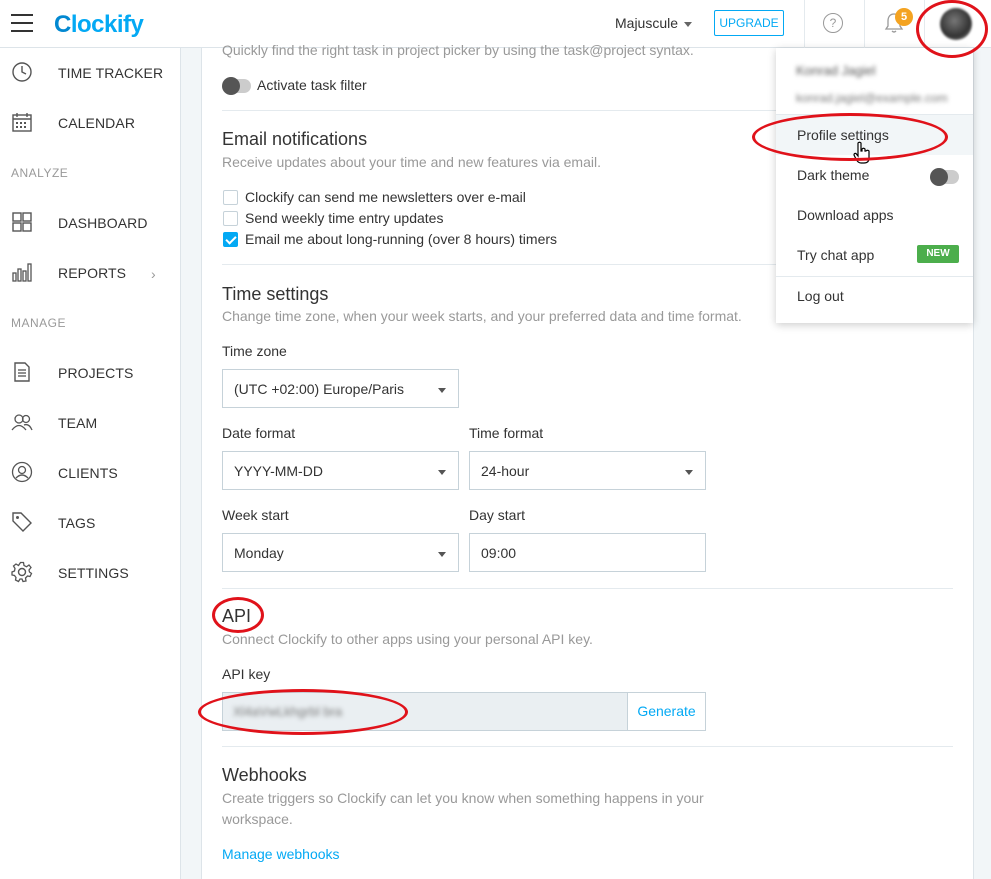 The image size is (991, 879). What do you see at coordinates (495, 24) in the screenshot?
I see `top-bar: Clockify Majuscule UPGRADE ? 5` at bounding box center [495, 24].